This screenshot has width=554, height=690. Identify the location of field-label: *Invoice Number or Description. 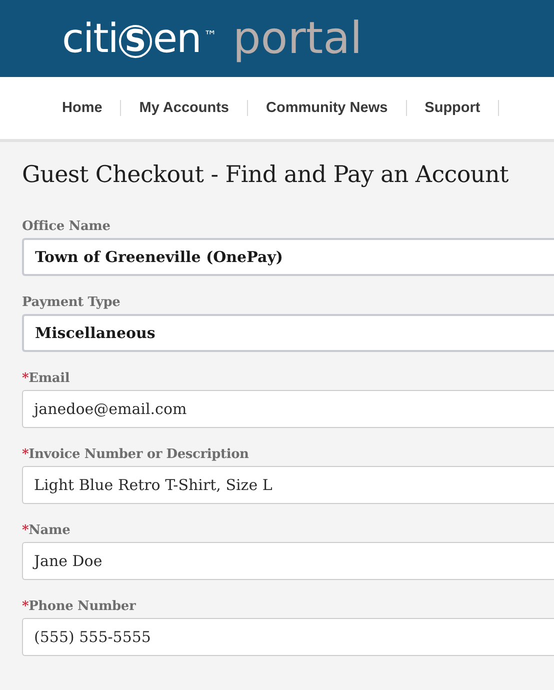
(136, 455).